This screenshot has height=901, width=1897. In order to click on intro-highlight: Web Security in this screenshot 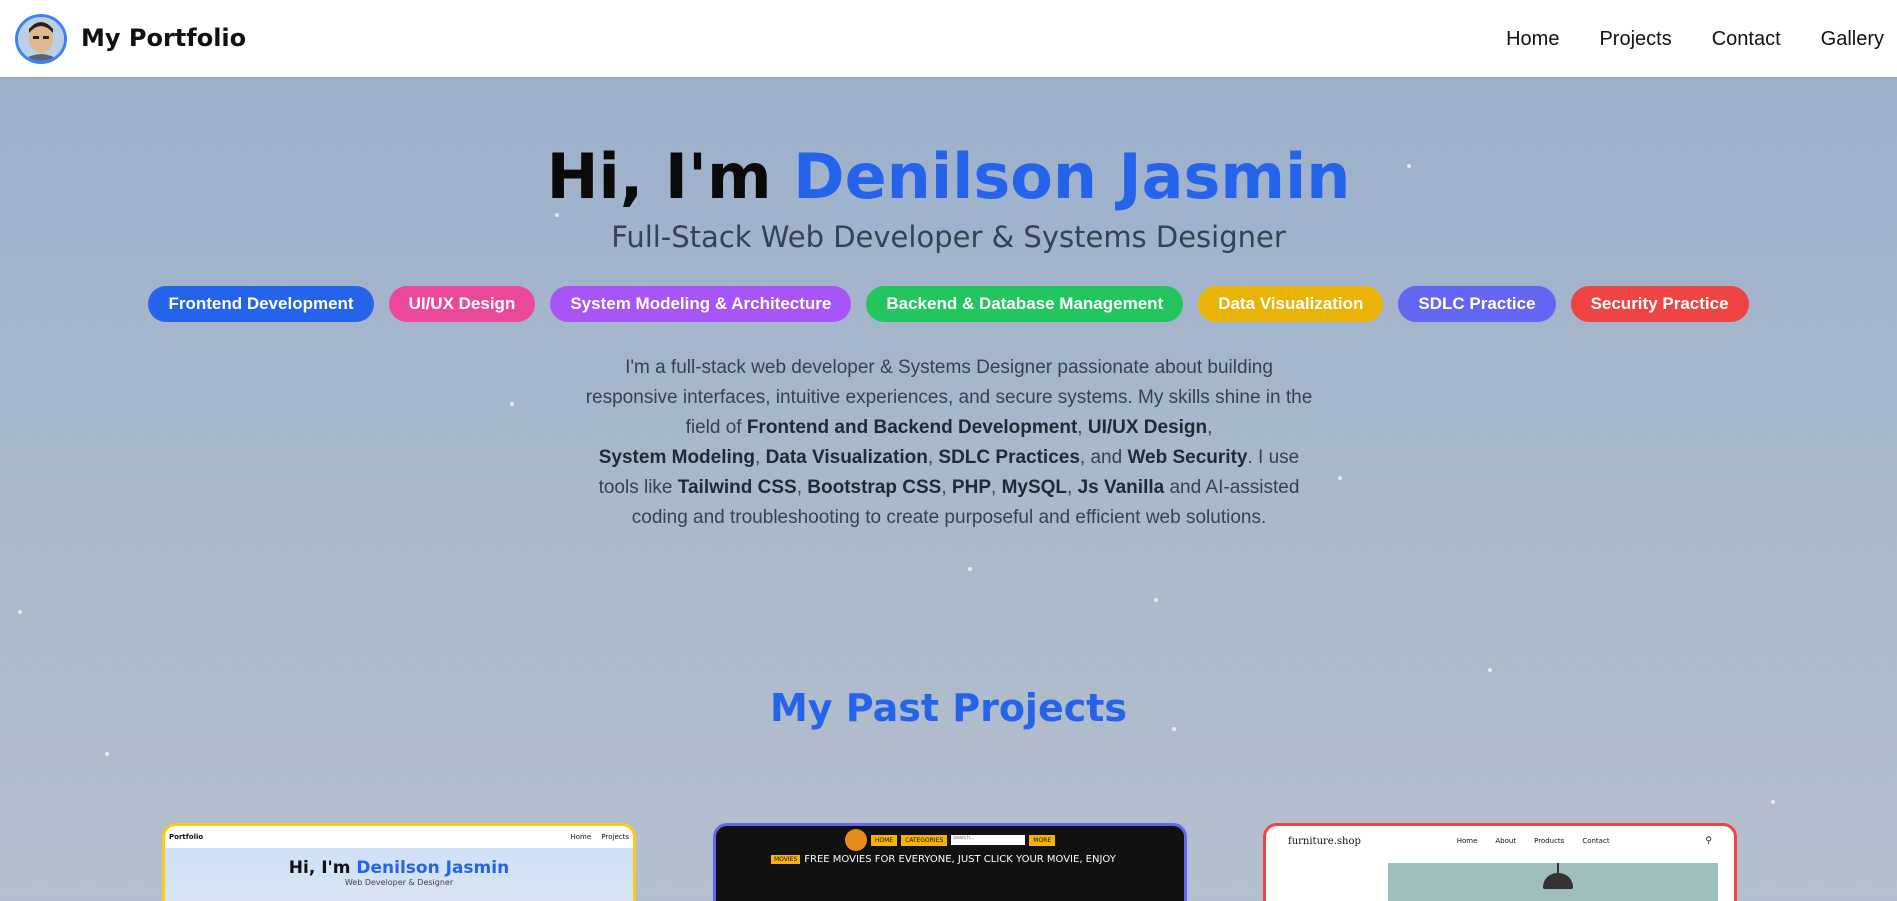, I will do `click(1187, 457)`.